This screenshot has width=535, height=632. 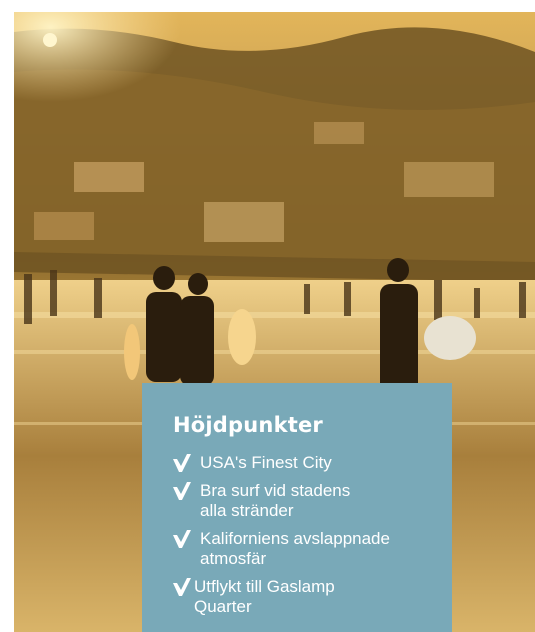 What do you see at coordinates (275, 500) in the screenshot?
I see `list-item-text: Bra surf vid stadens alla stränder` at bounding box center [275, 500].